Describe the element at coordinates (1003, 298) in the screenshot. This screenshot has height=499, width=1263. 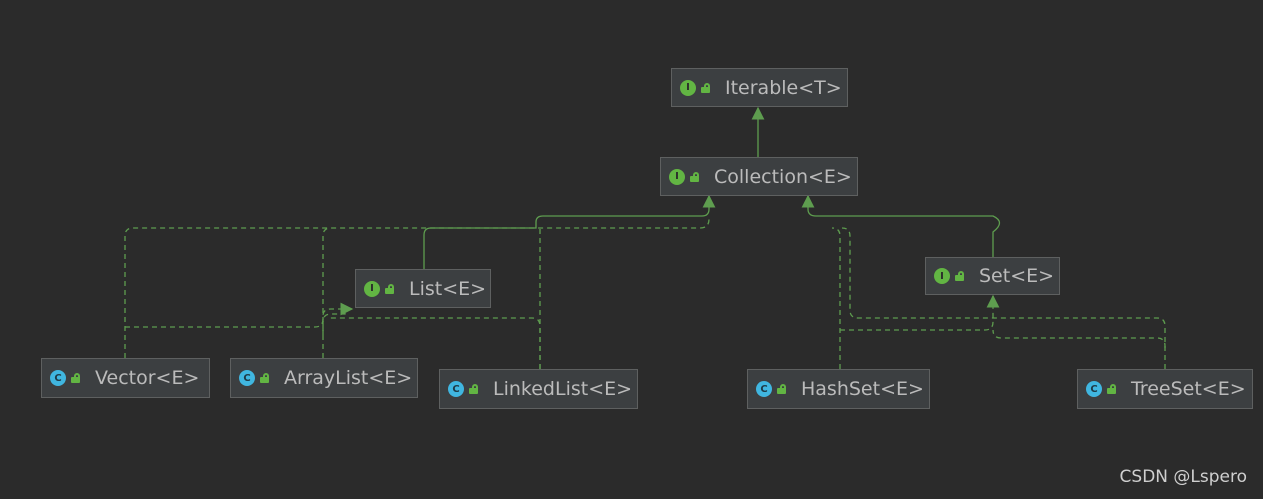
I see `edge-treeset-set` at that location.